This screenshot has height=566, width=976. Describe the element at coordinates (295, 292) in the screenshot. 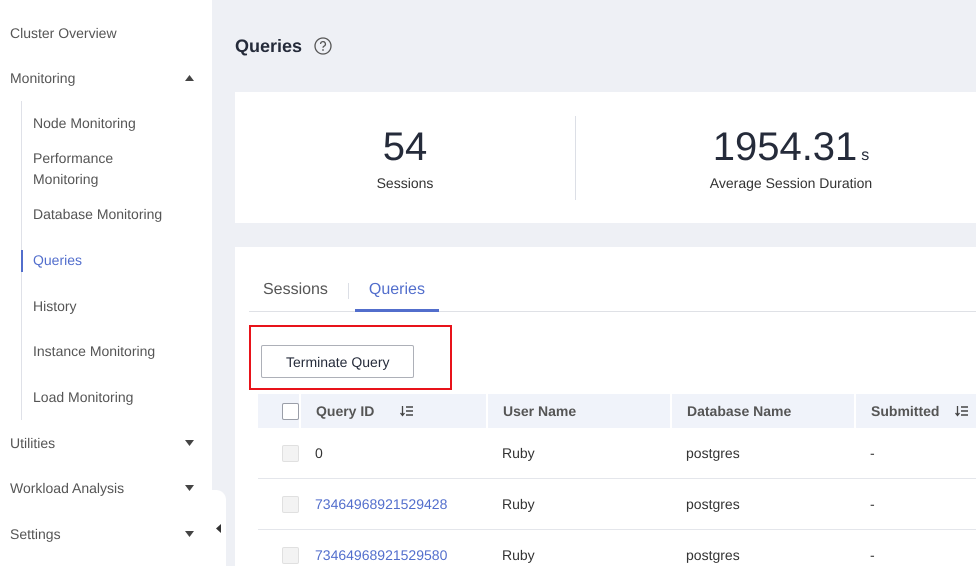

I see `tab: Sessions` at that location.